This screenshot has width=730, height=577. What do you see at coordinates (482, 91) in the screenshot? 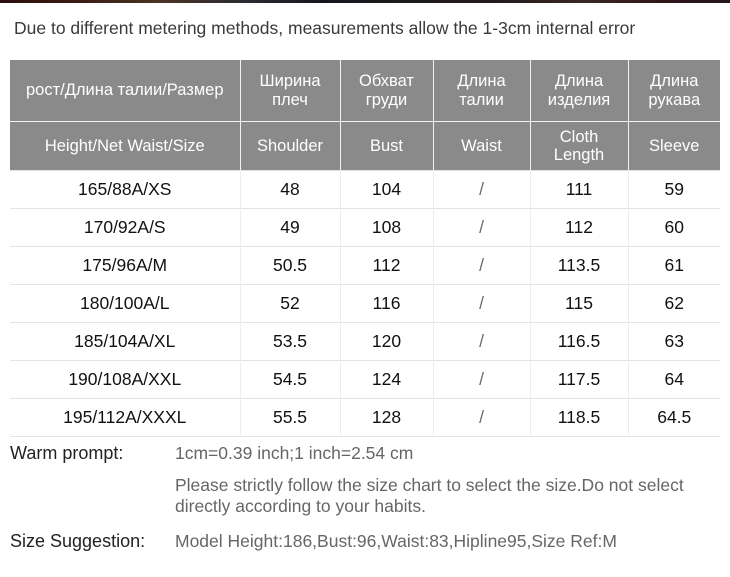
I see `header-ru-waist: Длина талии` at bounding box center [482, 91].